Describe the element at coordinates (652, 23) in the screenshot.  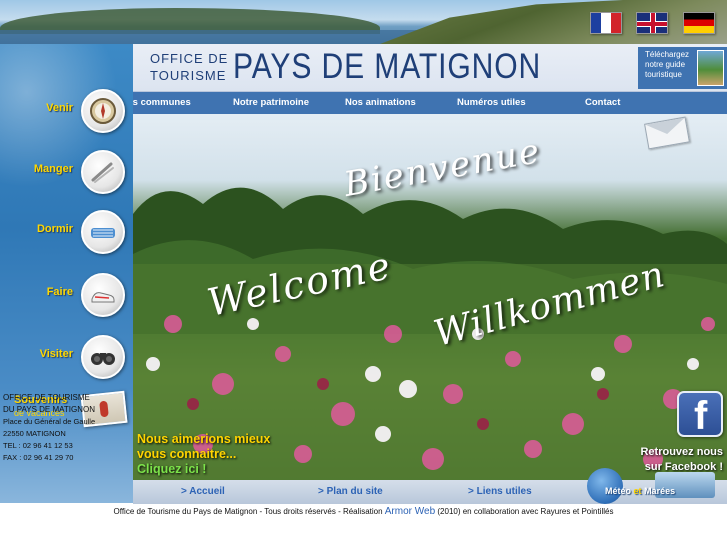
I see `flag-uk-icon` at that location.